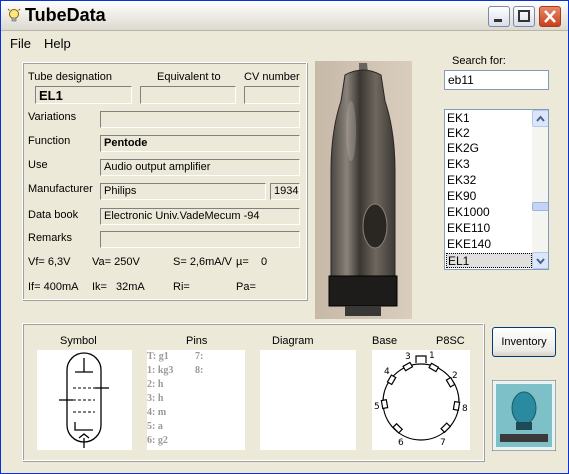 The width and height of the screenshot is (569, 474). I want to click on scroll-up-button, so click(540, 118).